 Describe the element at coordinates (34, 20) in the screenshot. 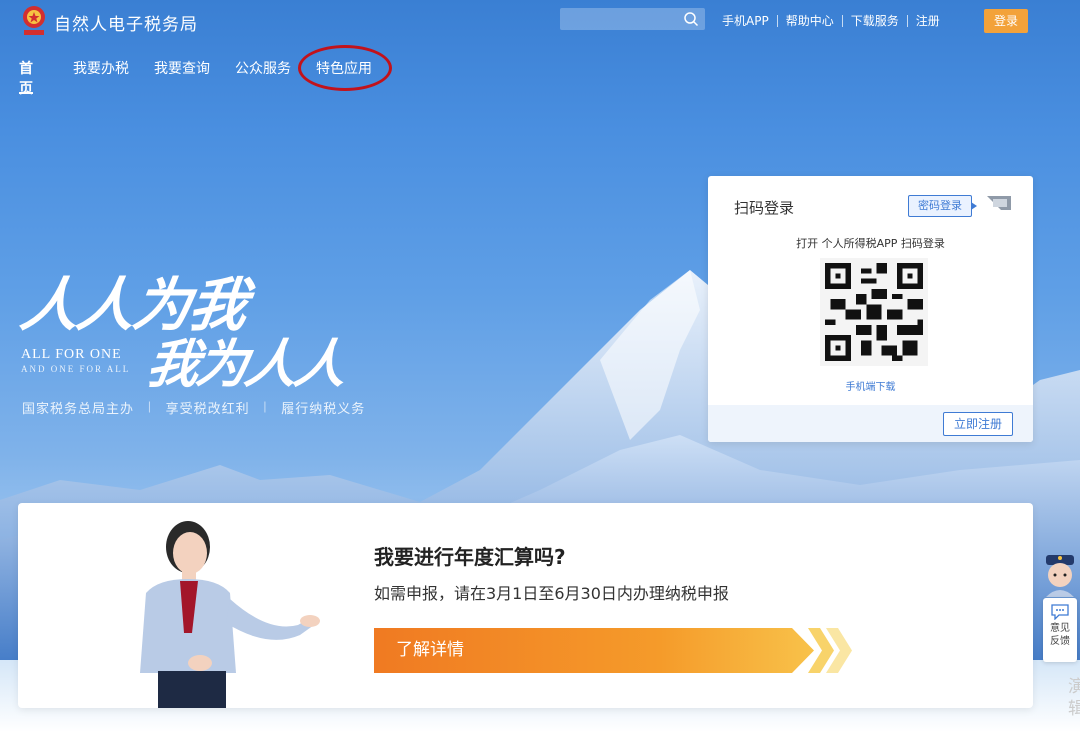

I see `tax-emblem-logo` at that location.